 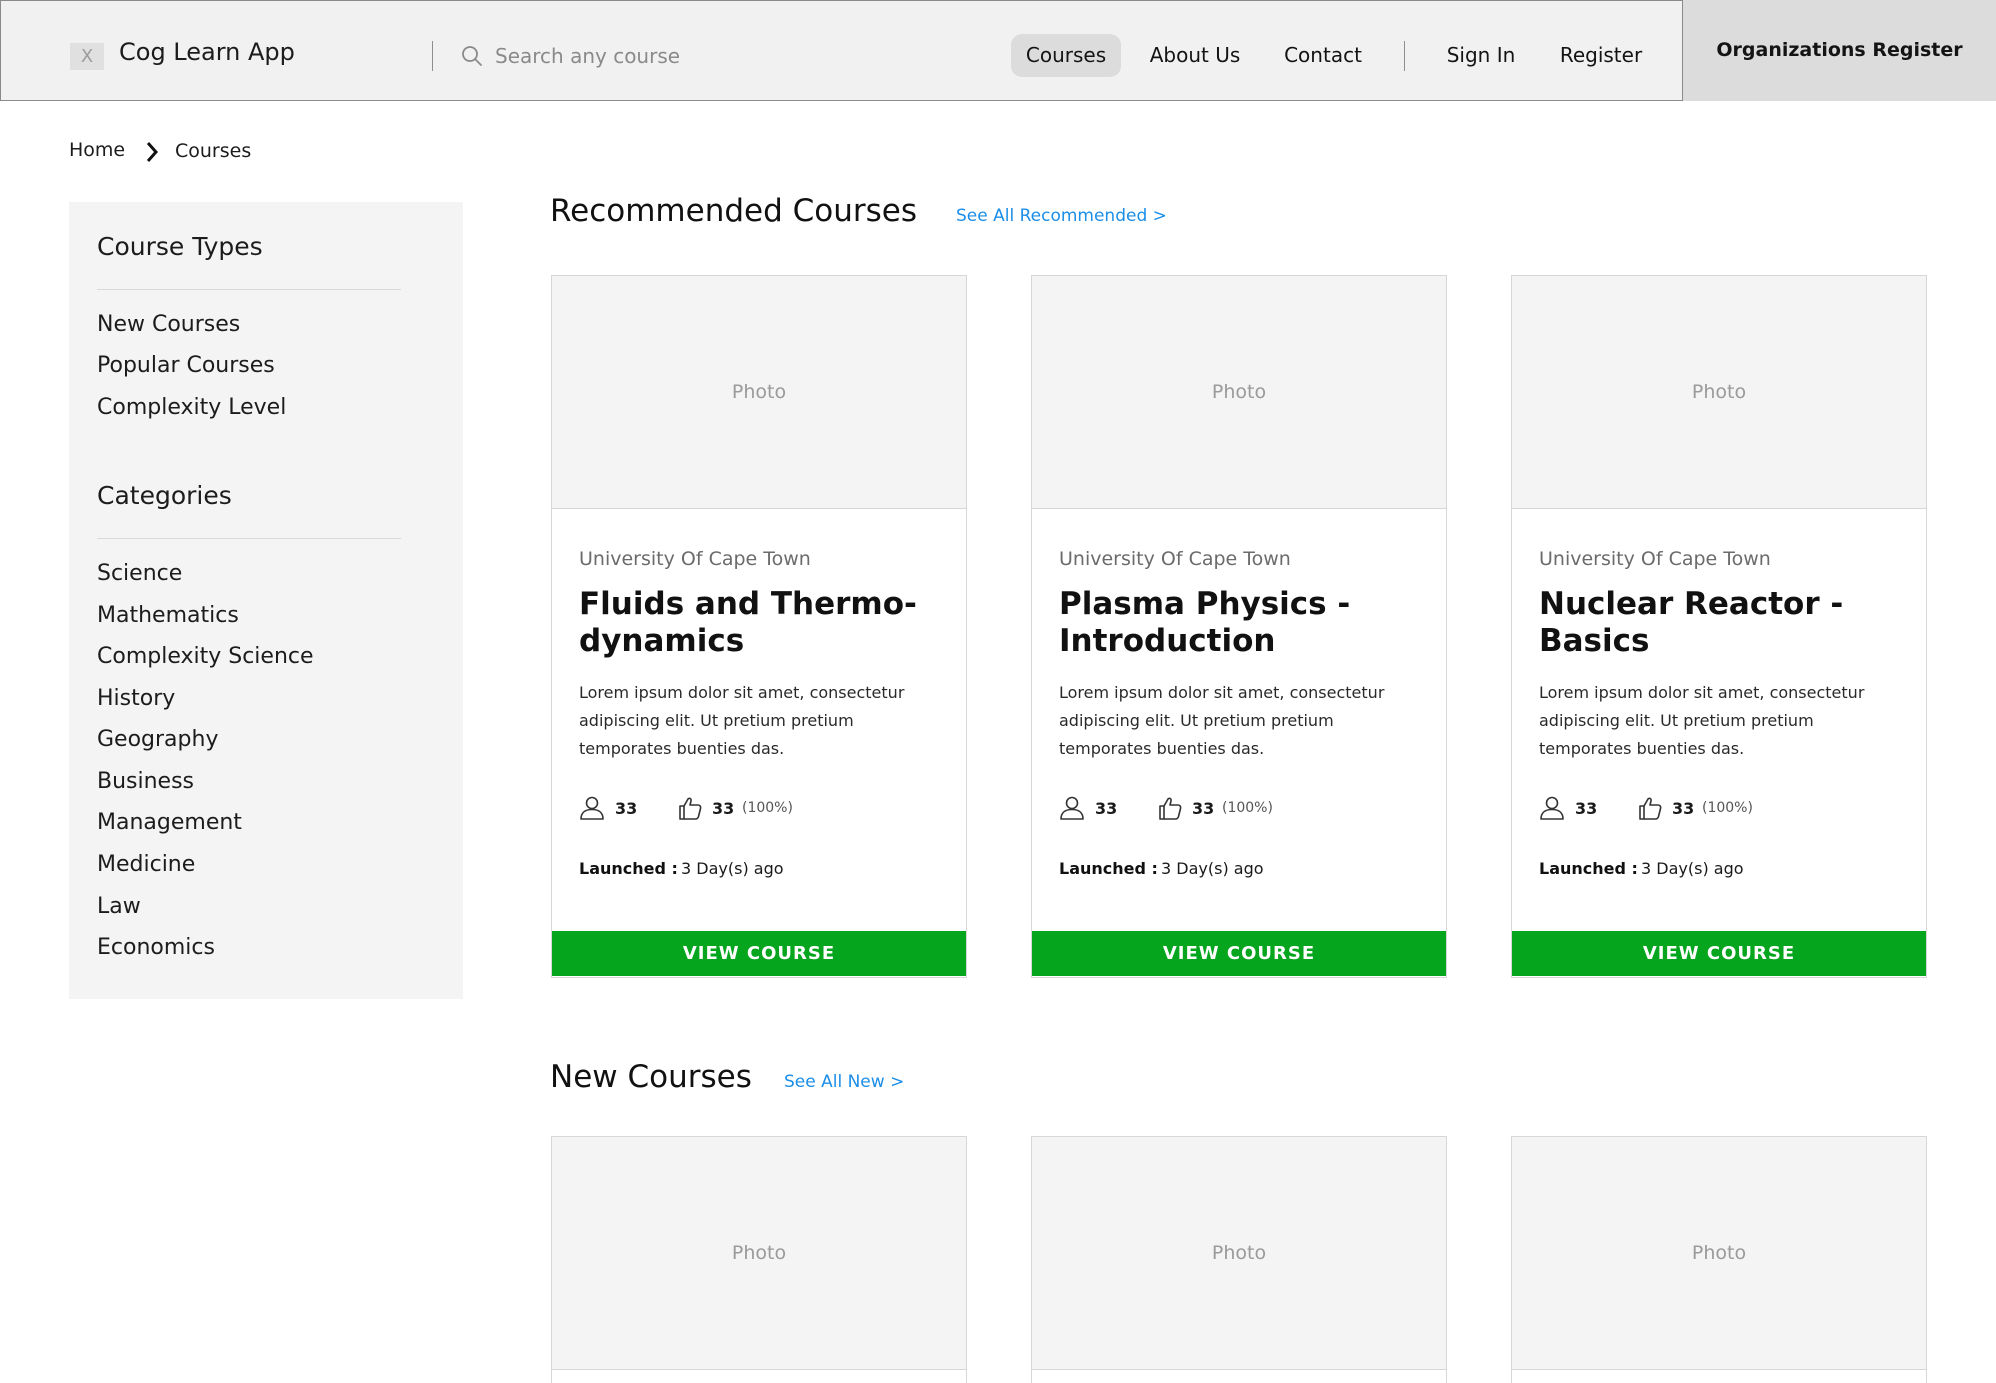 What do you see at coordinates (156, 947) in the screenshot?
I see `sidebar-item-economics: Economics` at bounding box center [156, 947].